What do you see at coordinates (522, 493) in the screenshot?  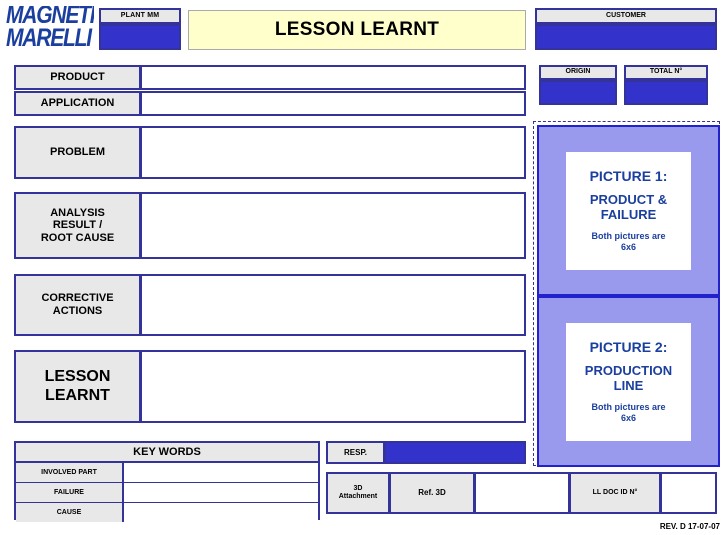 I see `ref-3d-input` at bounding box center [522, 493].